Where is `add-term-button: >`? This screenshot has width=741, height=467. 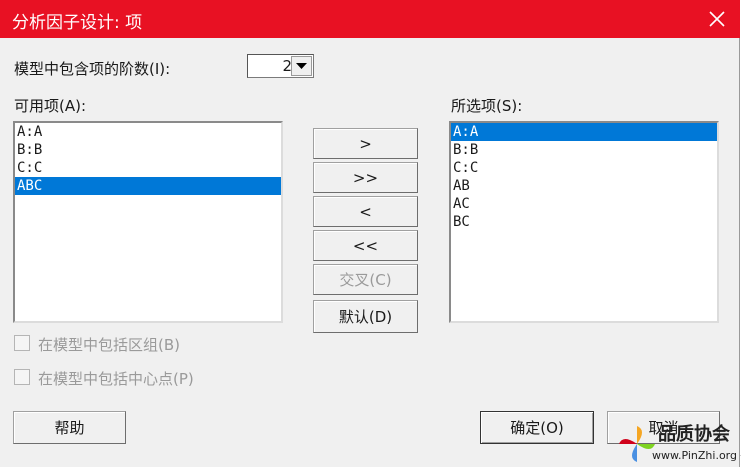 add-term-button: > is located at coordinates (365, 143).